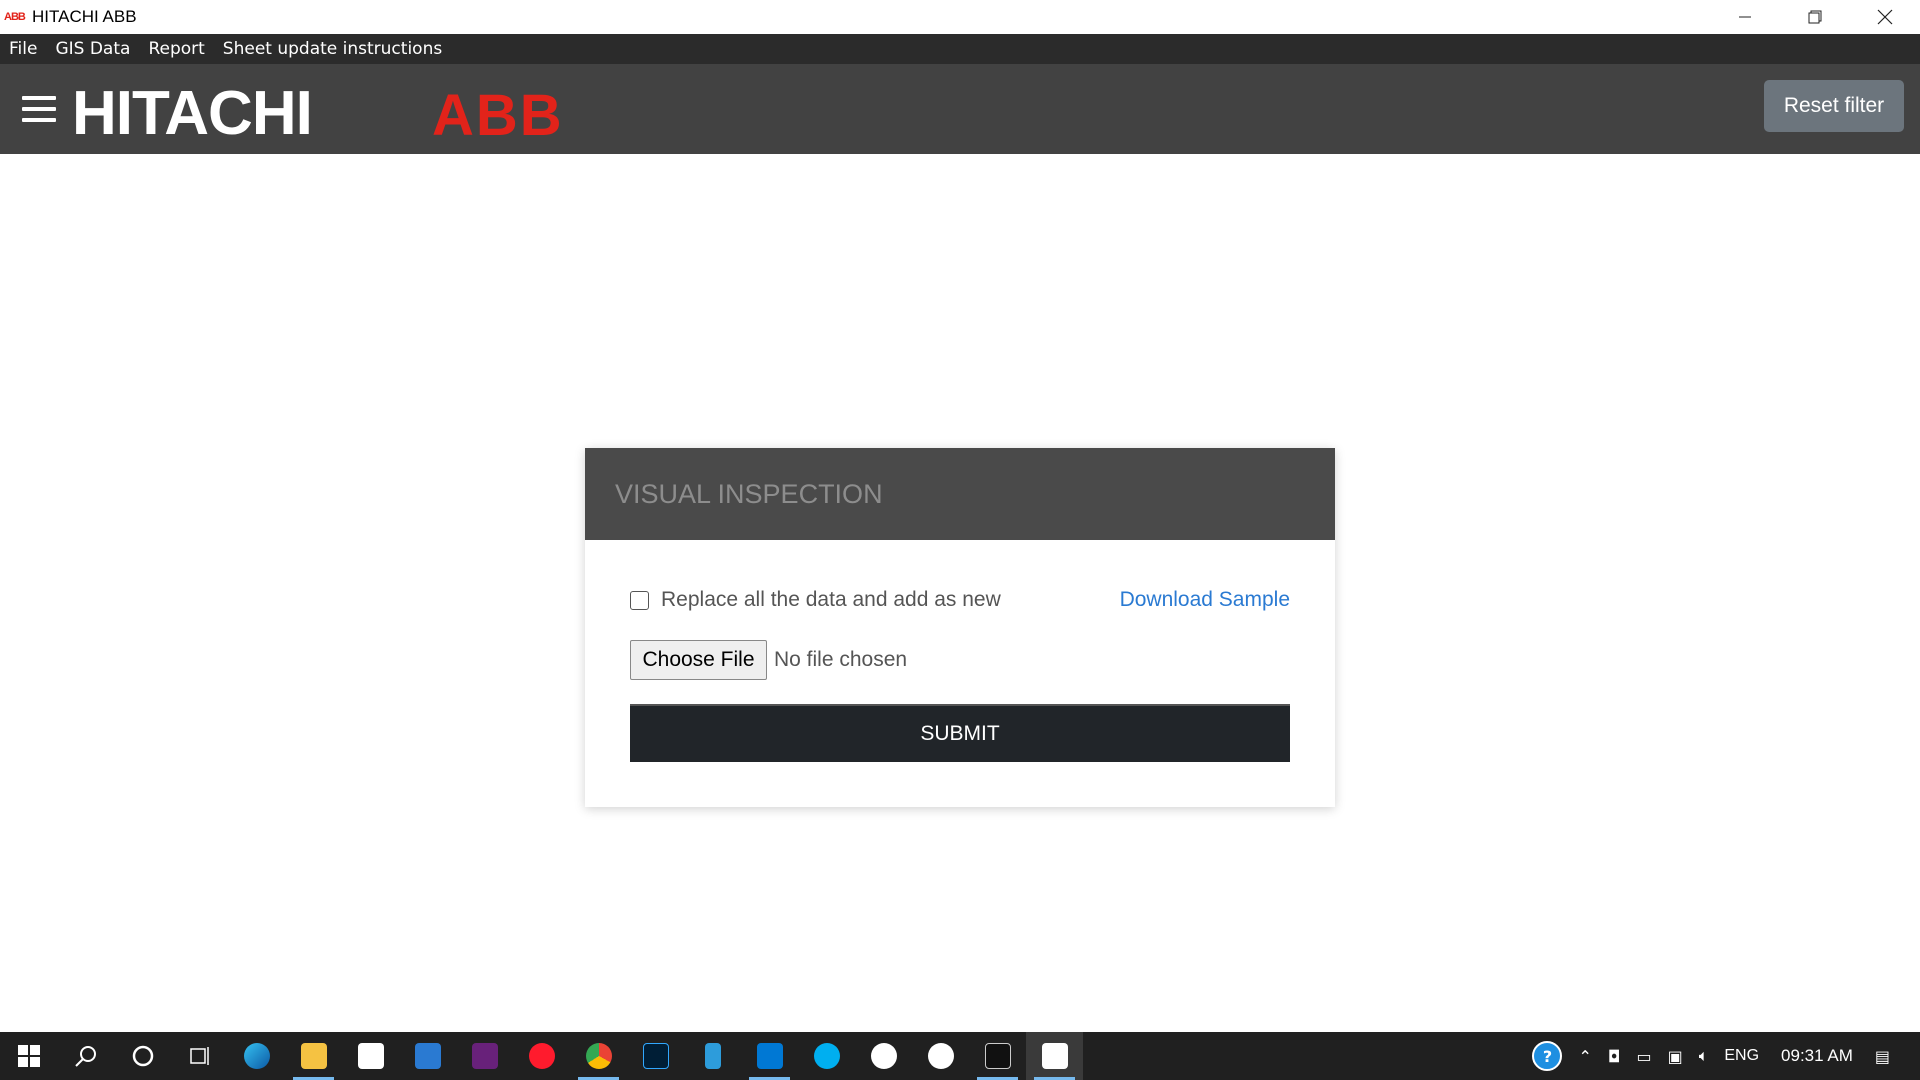  What do you see at coordinates (332, 49) in the screenshot?
I see `menu-sheet-update-instructions: Sheet update instructions` at bounding box center [332, 49].